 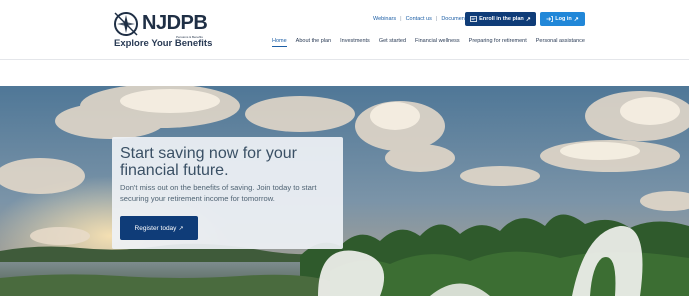 What do you see at coordinates (355, 42) in the screenshot?
I see `nav-investments: Investments` at bounding box center [355, 42].